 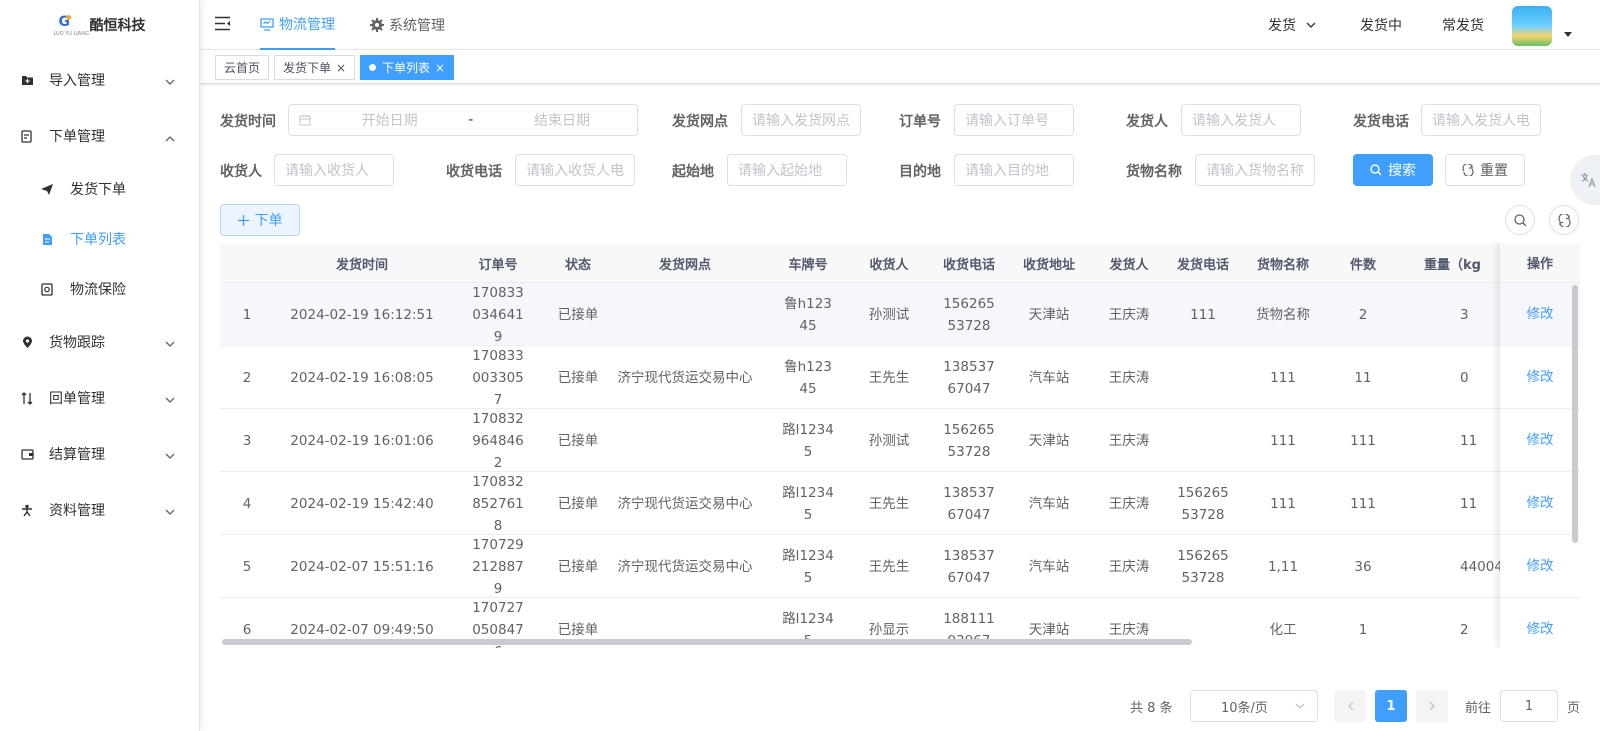 I want to click on col-receiver-address: 收货地址, so click(x=1048, y=265).